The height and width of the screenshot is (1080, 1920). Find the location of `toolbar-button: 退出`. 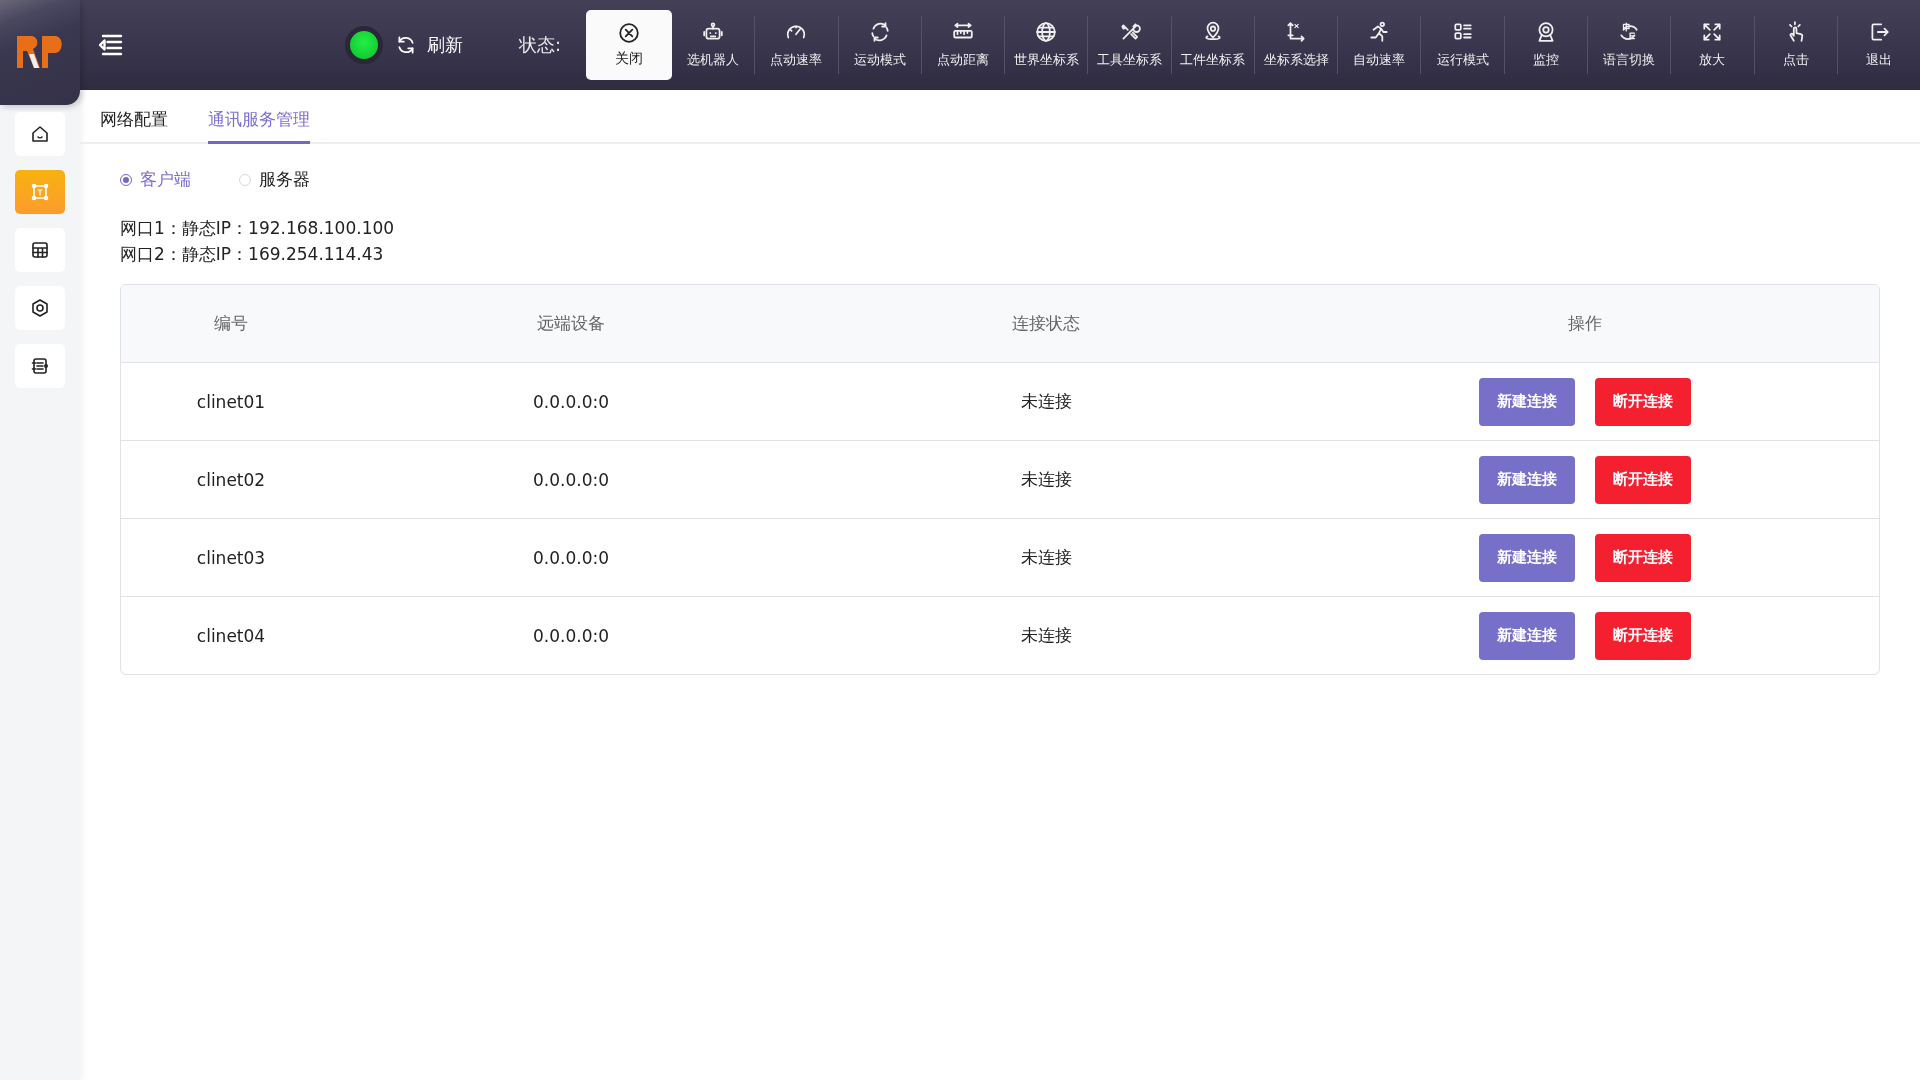

toolbar-button: 退出 is located at coordinates (1878, 45).